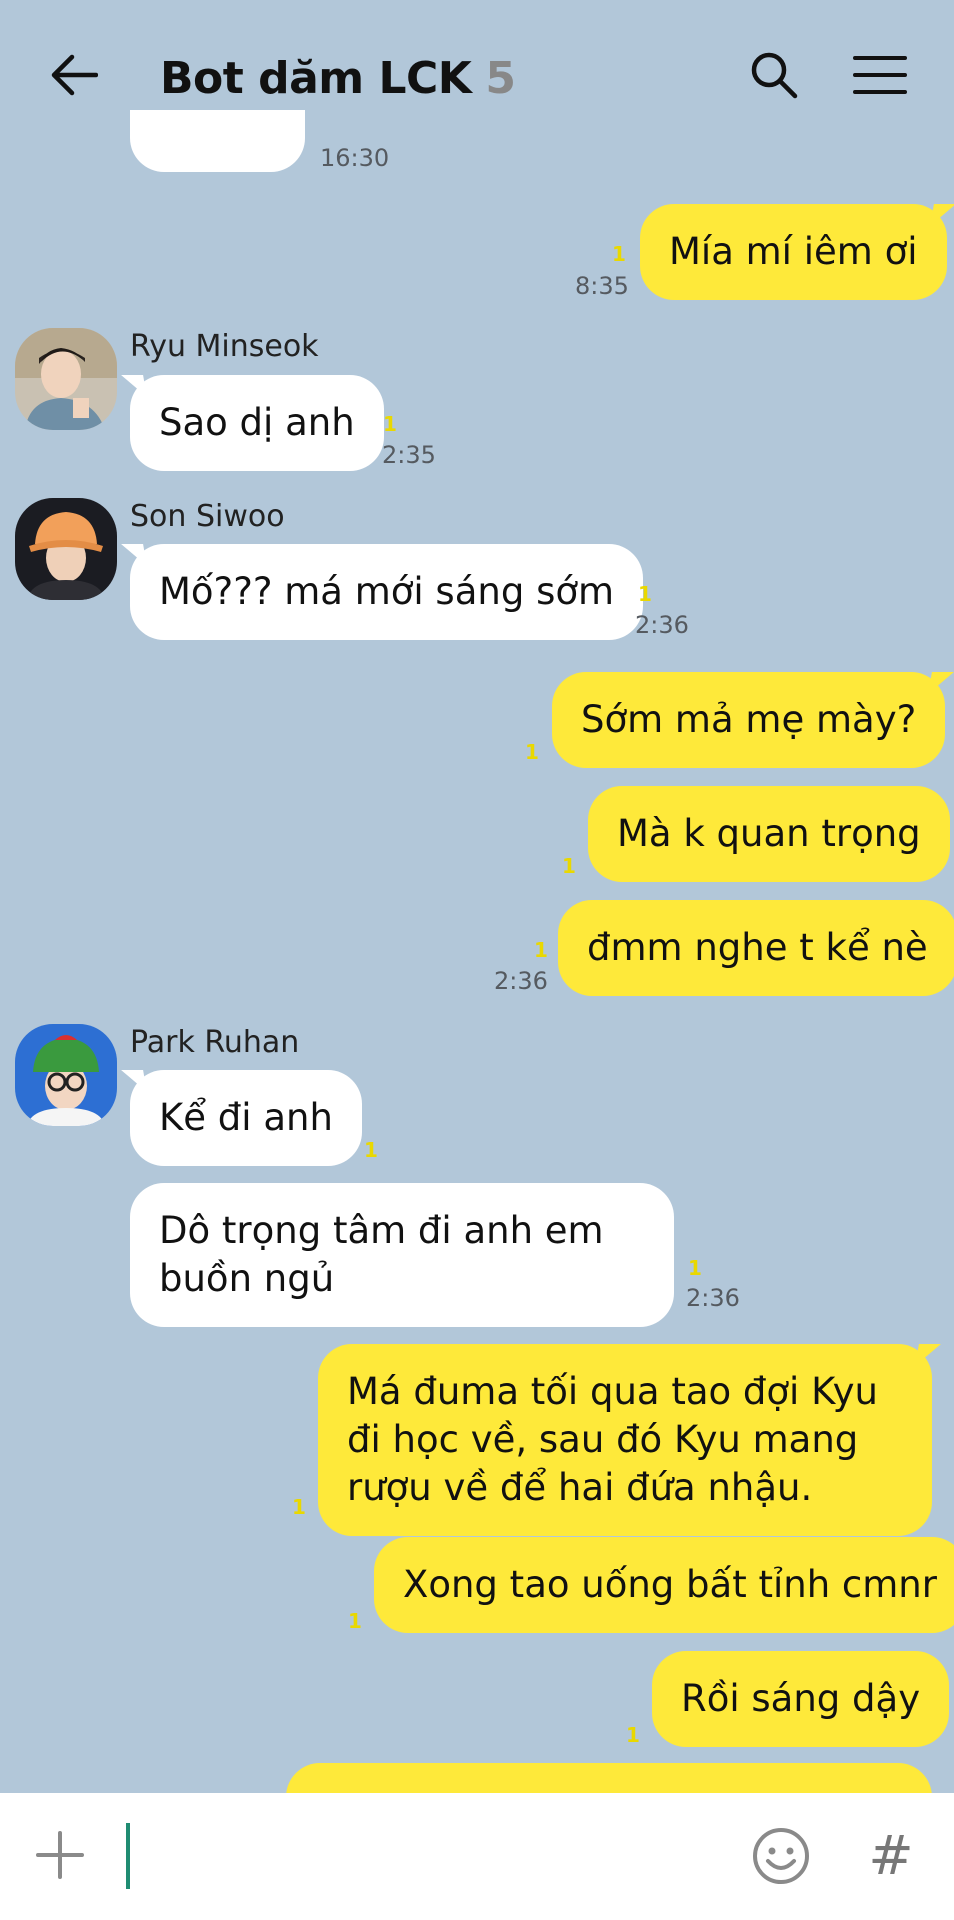 The width and height of the screenshot is (954, 1920). I want to click on search-icon, so click(774, 75).